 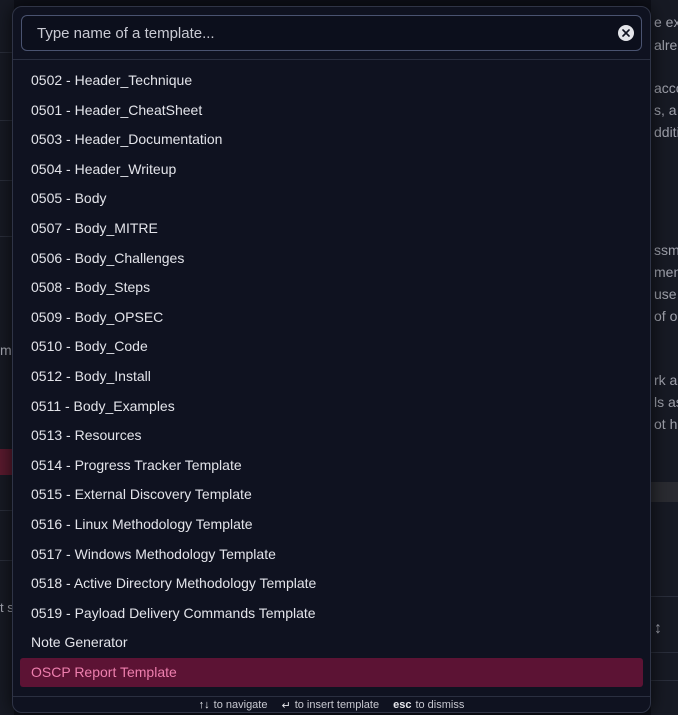 I want to click on template-option: OSCP Report Template, so click(x=331, y=672).